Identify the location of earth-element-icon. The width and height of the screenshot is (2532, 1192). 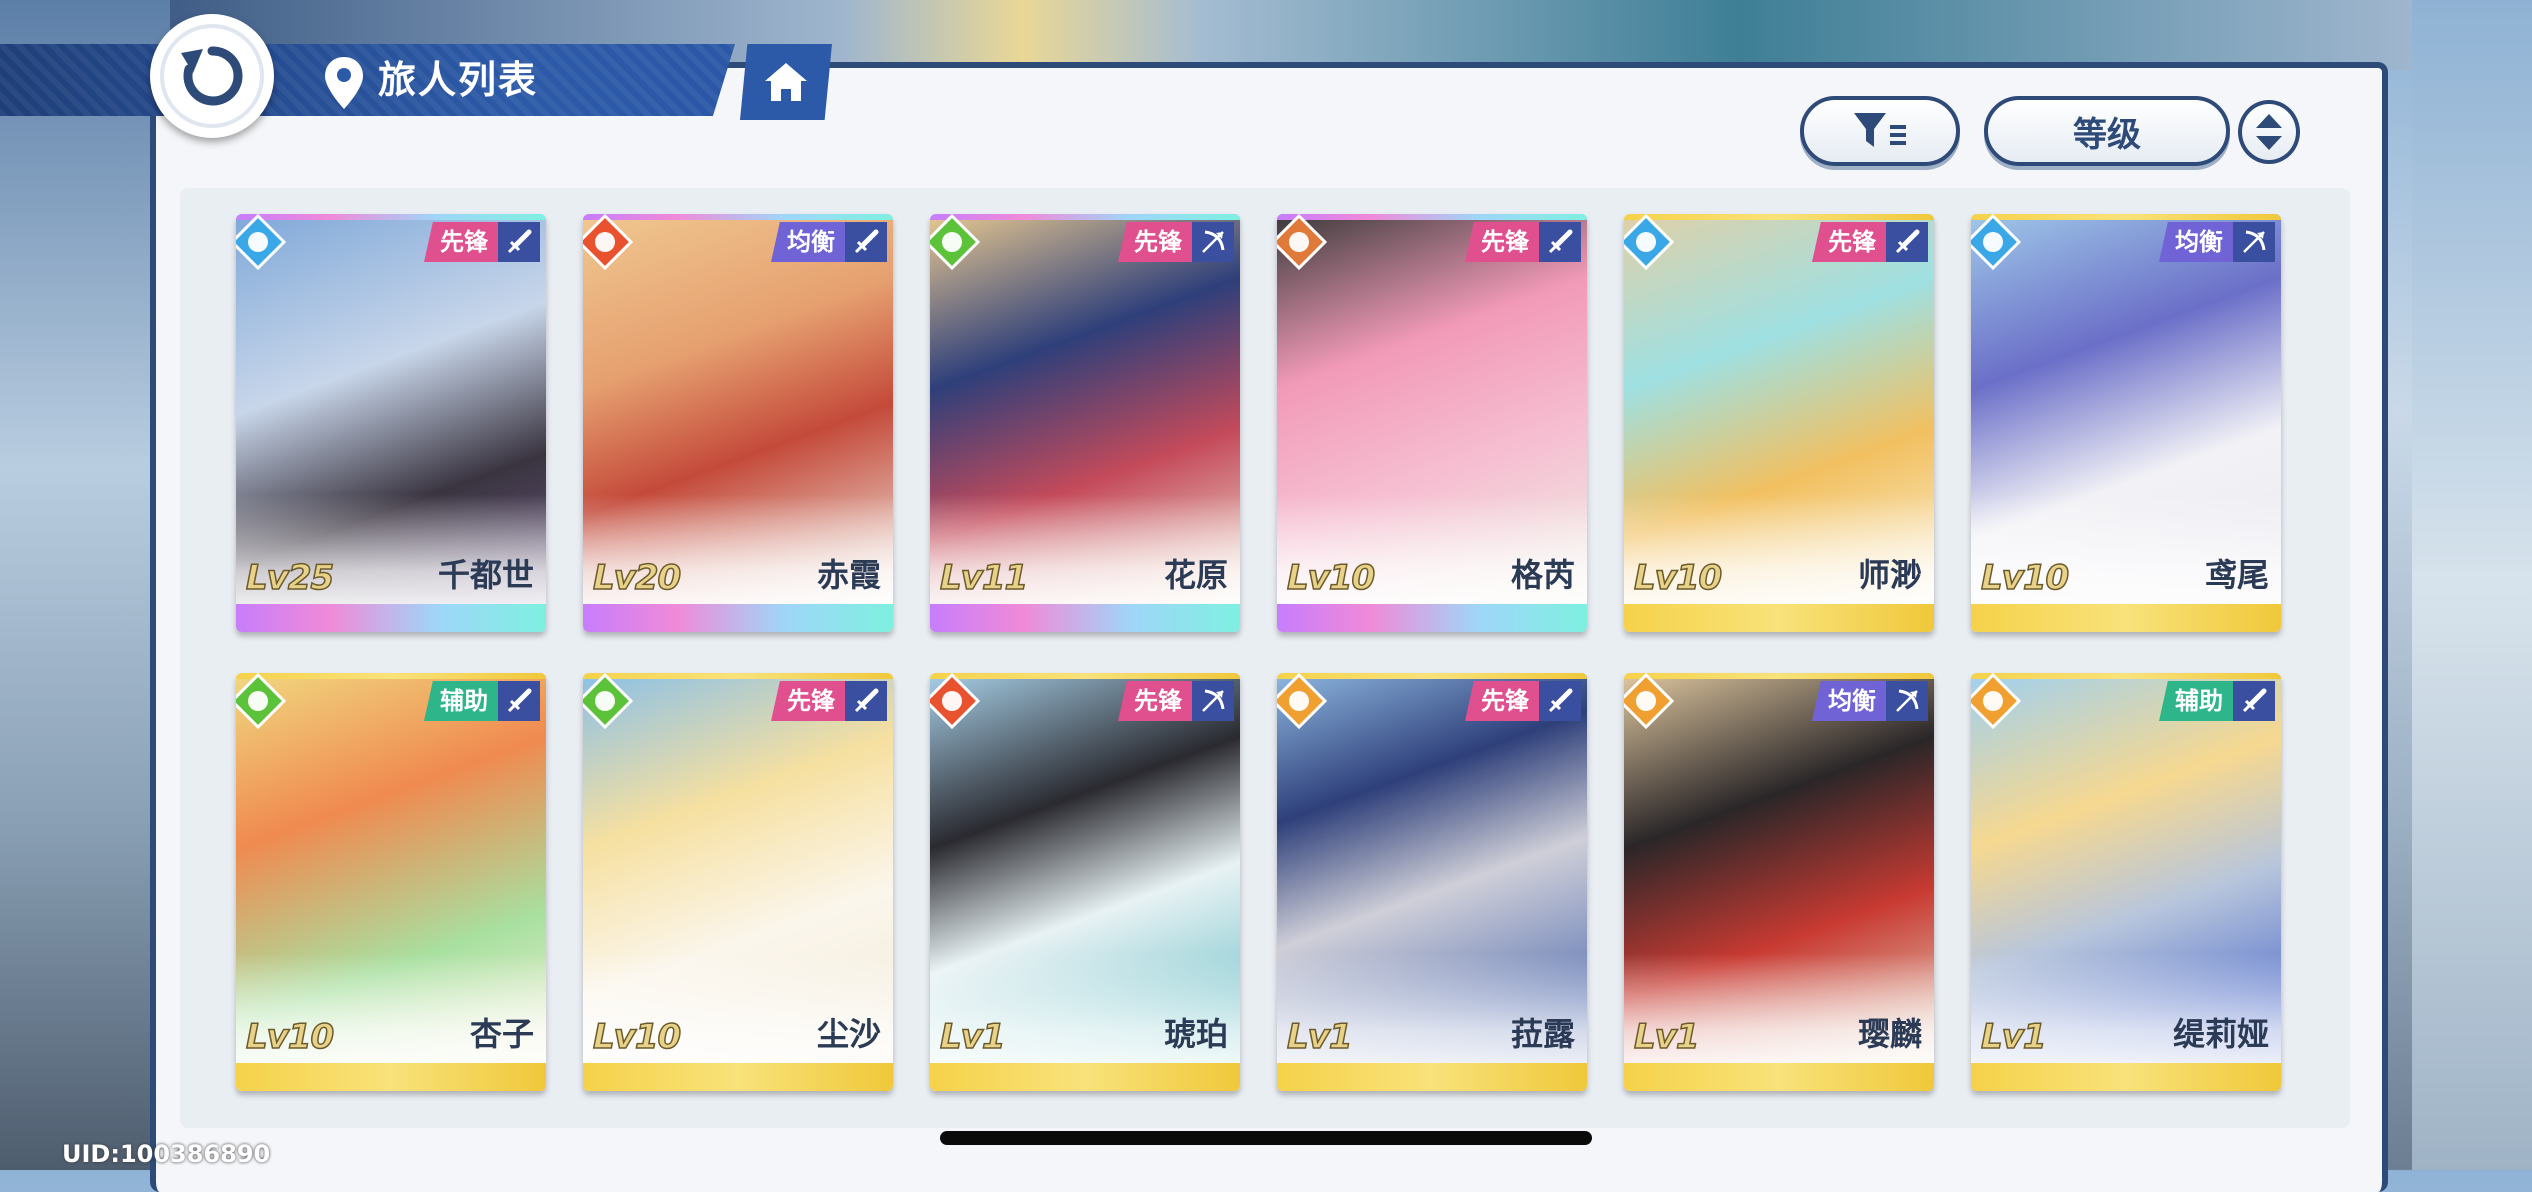
(1302, 242).